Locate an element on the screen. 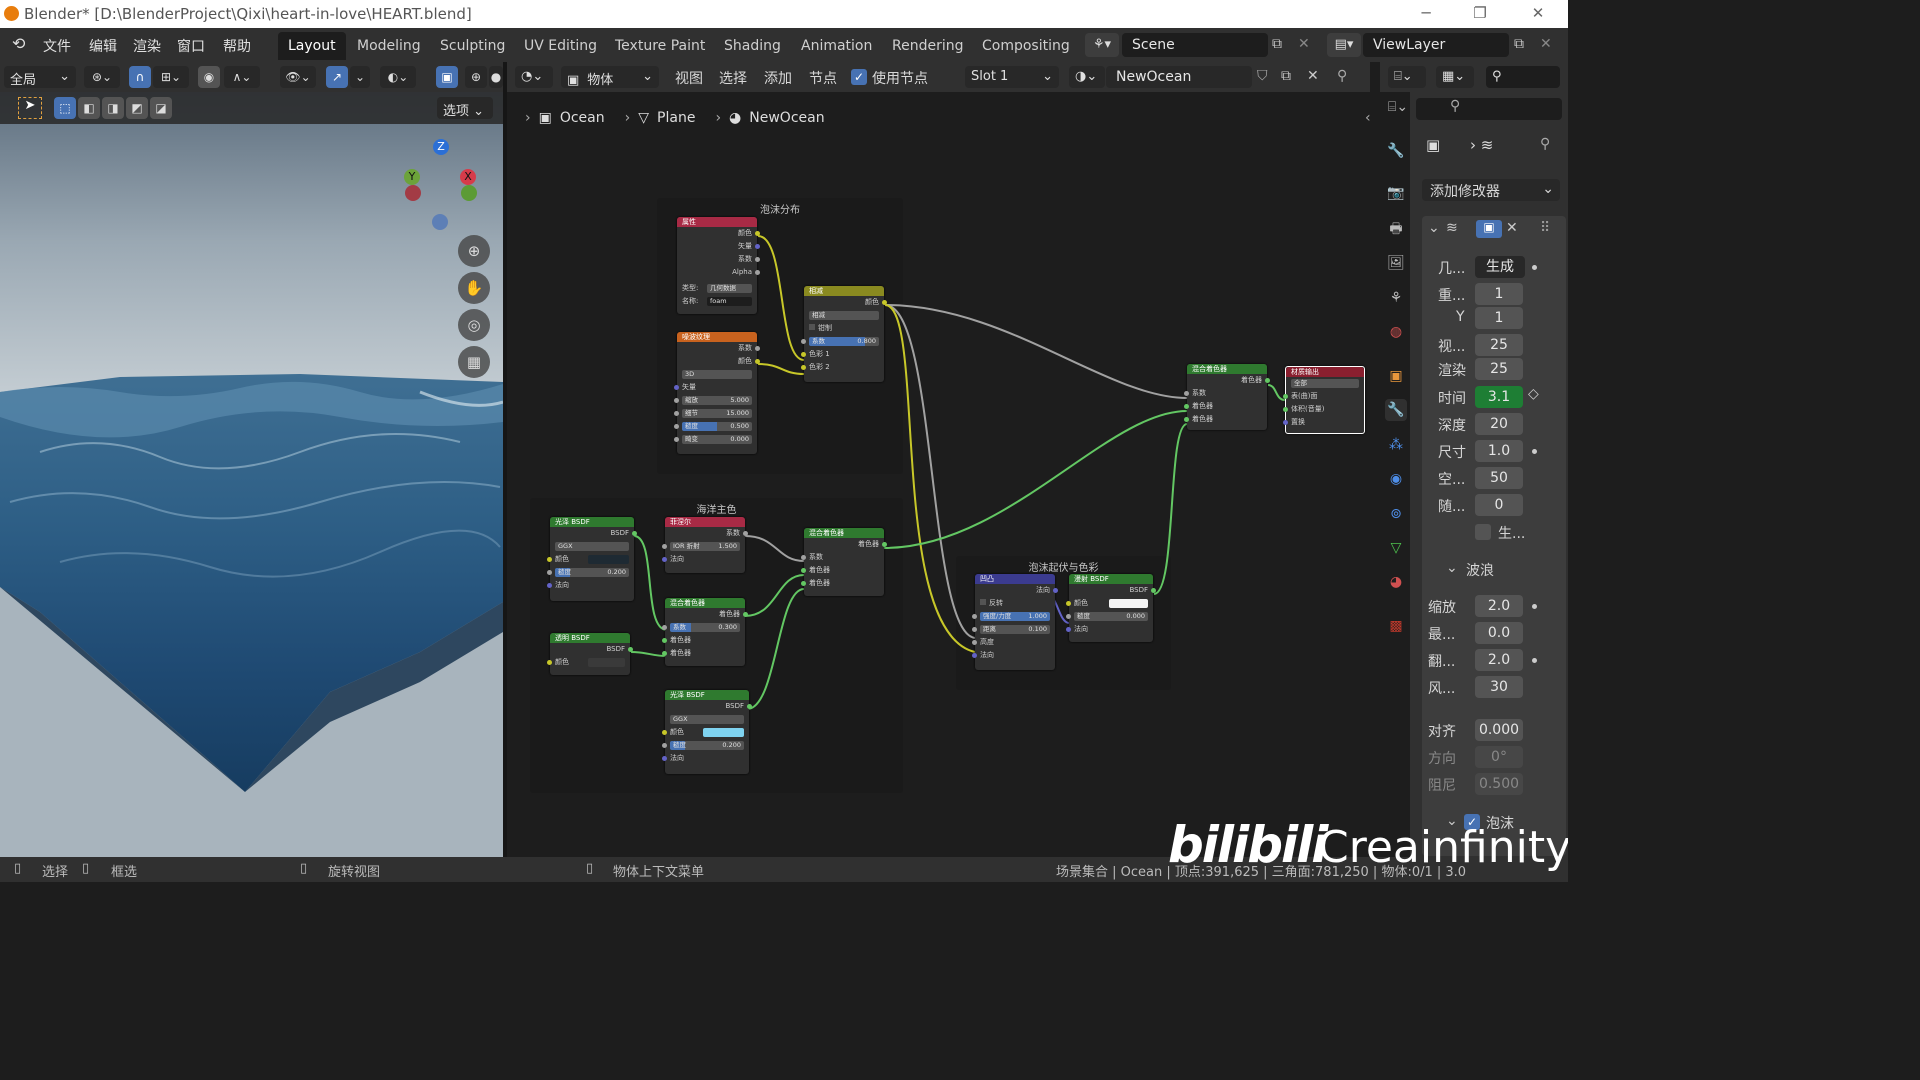  spatial-size-row: 空... 50 is located at coordinates (1490, 478).